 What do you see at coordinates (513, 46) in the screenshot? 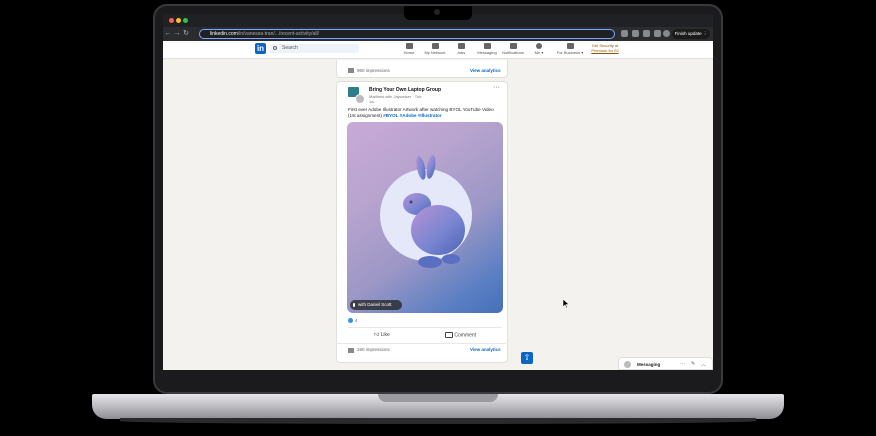
I see `bell-icon` at bounding box center [513, 46].